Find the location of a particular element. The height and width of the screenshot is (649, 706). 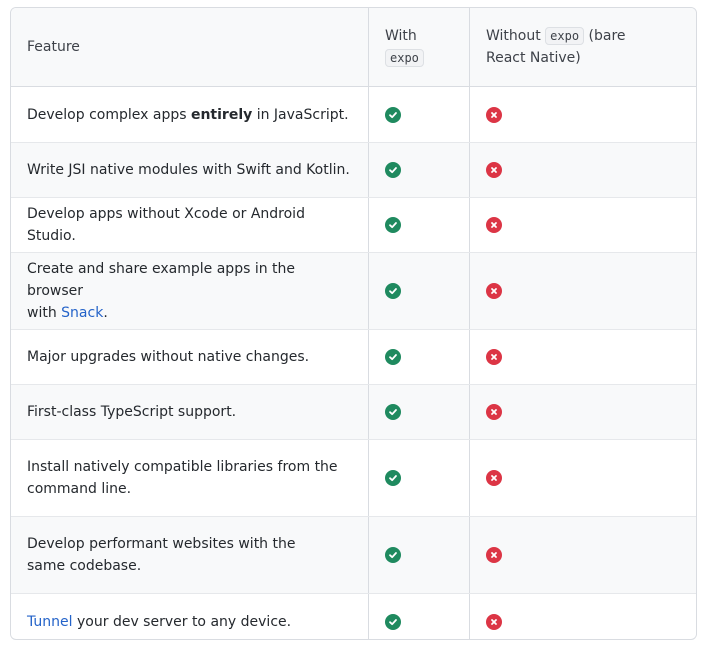

feature-emphasis: entirely is located at coordinates (221, 114).